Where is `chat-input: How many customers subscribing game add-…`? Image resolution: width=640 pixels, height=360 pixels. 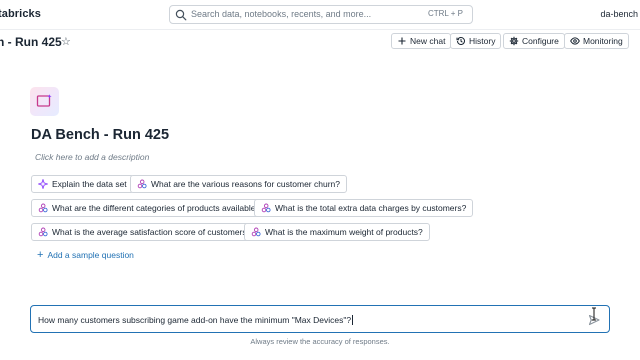
chat-input: How many customers subscribing game add-… is located at coordinates (320, 319).